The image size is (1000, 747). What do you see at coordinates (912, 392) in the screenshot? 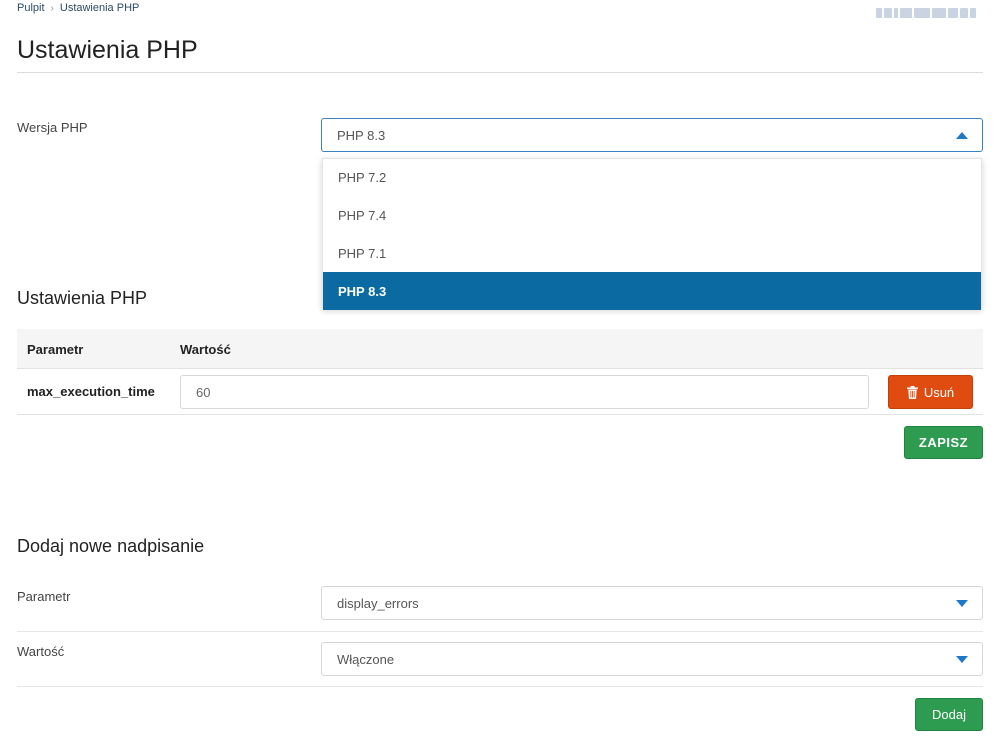
I see `trash-icon` at bounding box center [912, 392].